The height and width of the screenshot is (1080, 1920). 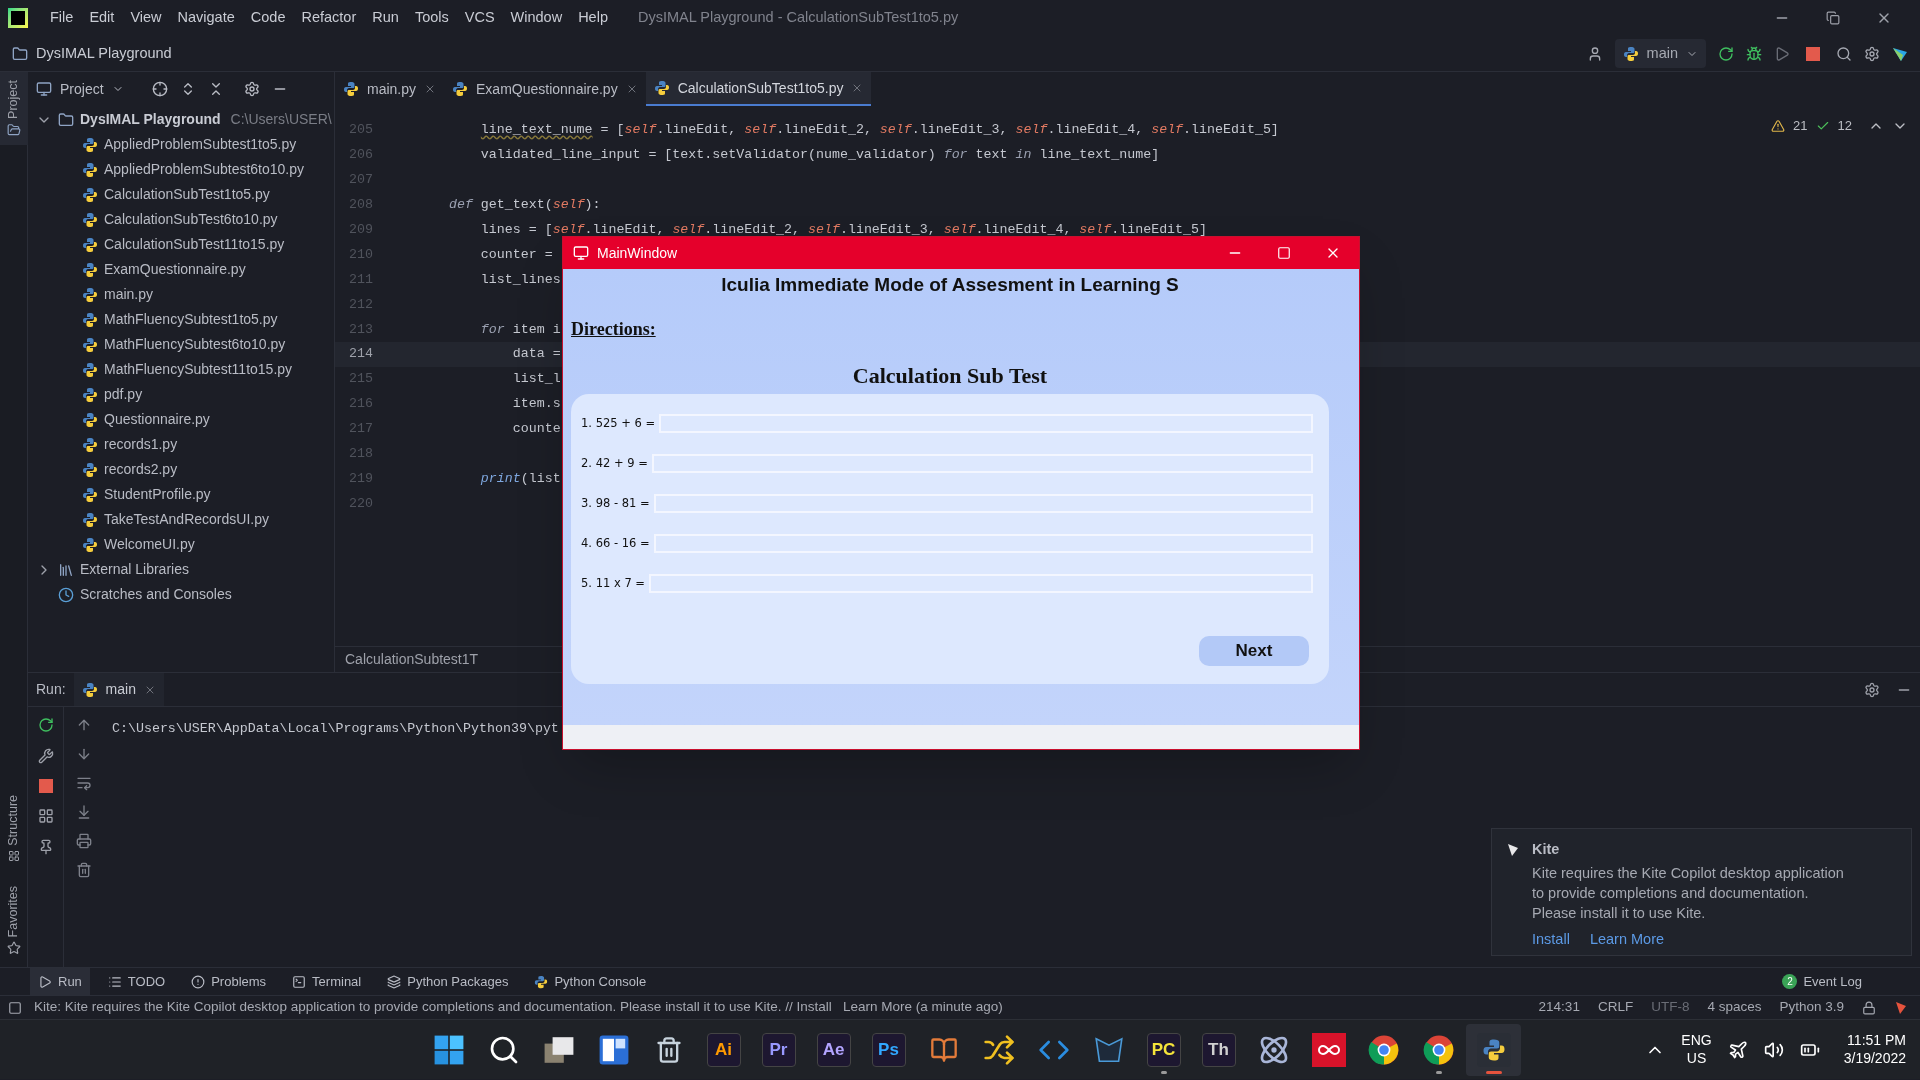 What do you see at coordinates (181, 319) in the screenshot?
I see `tree-item: MathFluencySubtest1to5.py` at bounding box center [181, 319].